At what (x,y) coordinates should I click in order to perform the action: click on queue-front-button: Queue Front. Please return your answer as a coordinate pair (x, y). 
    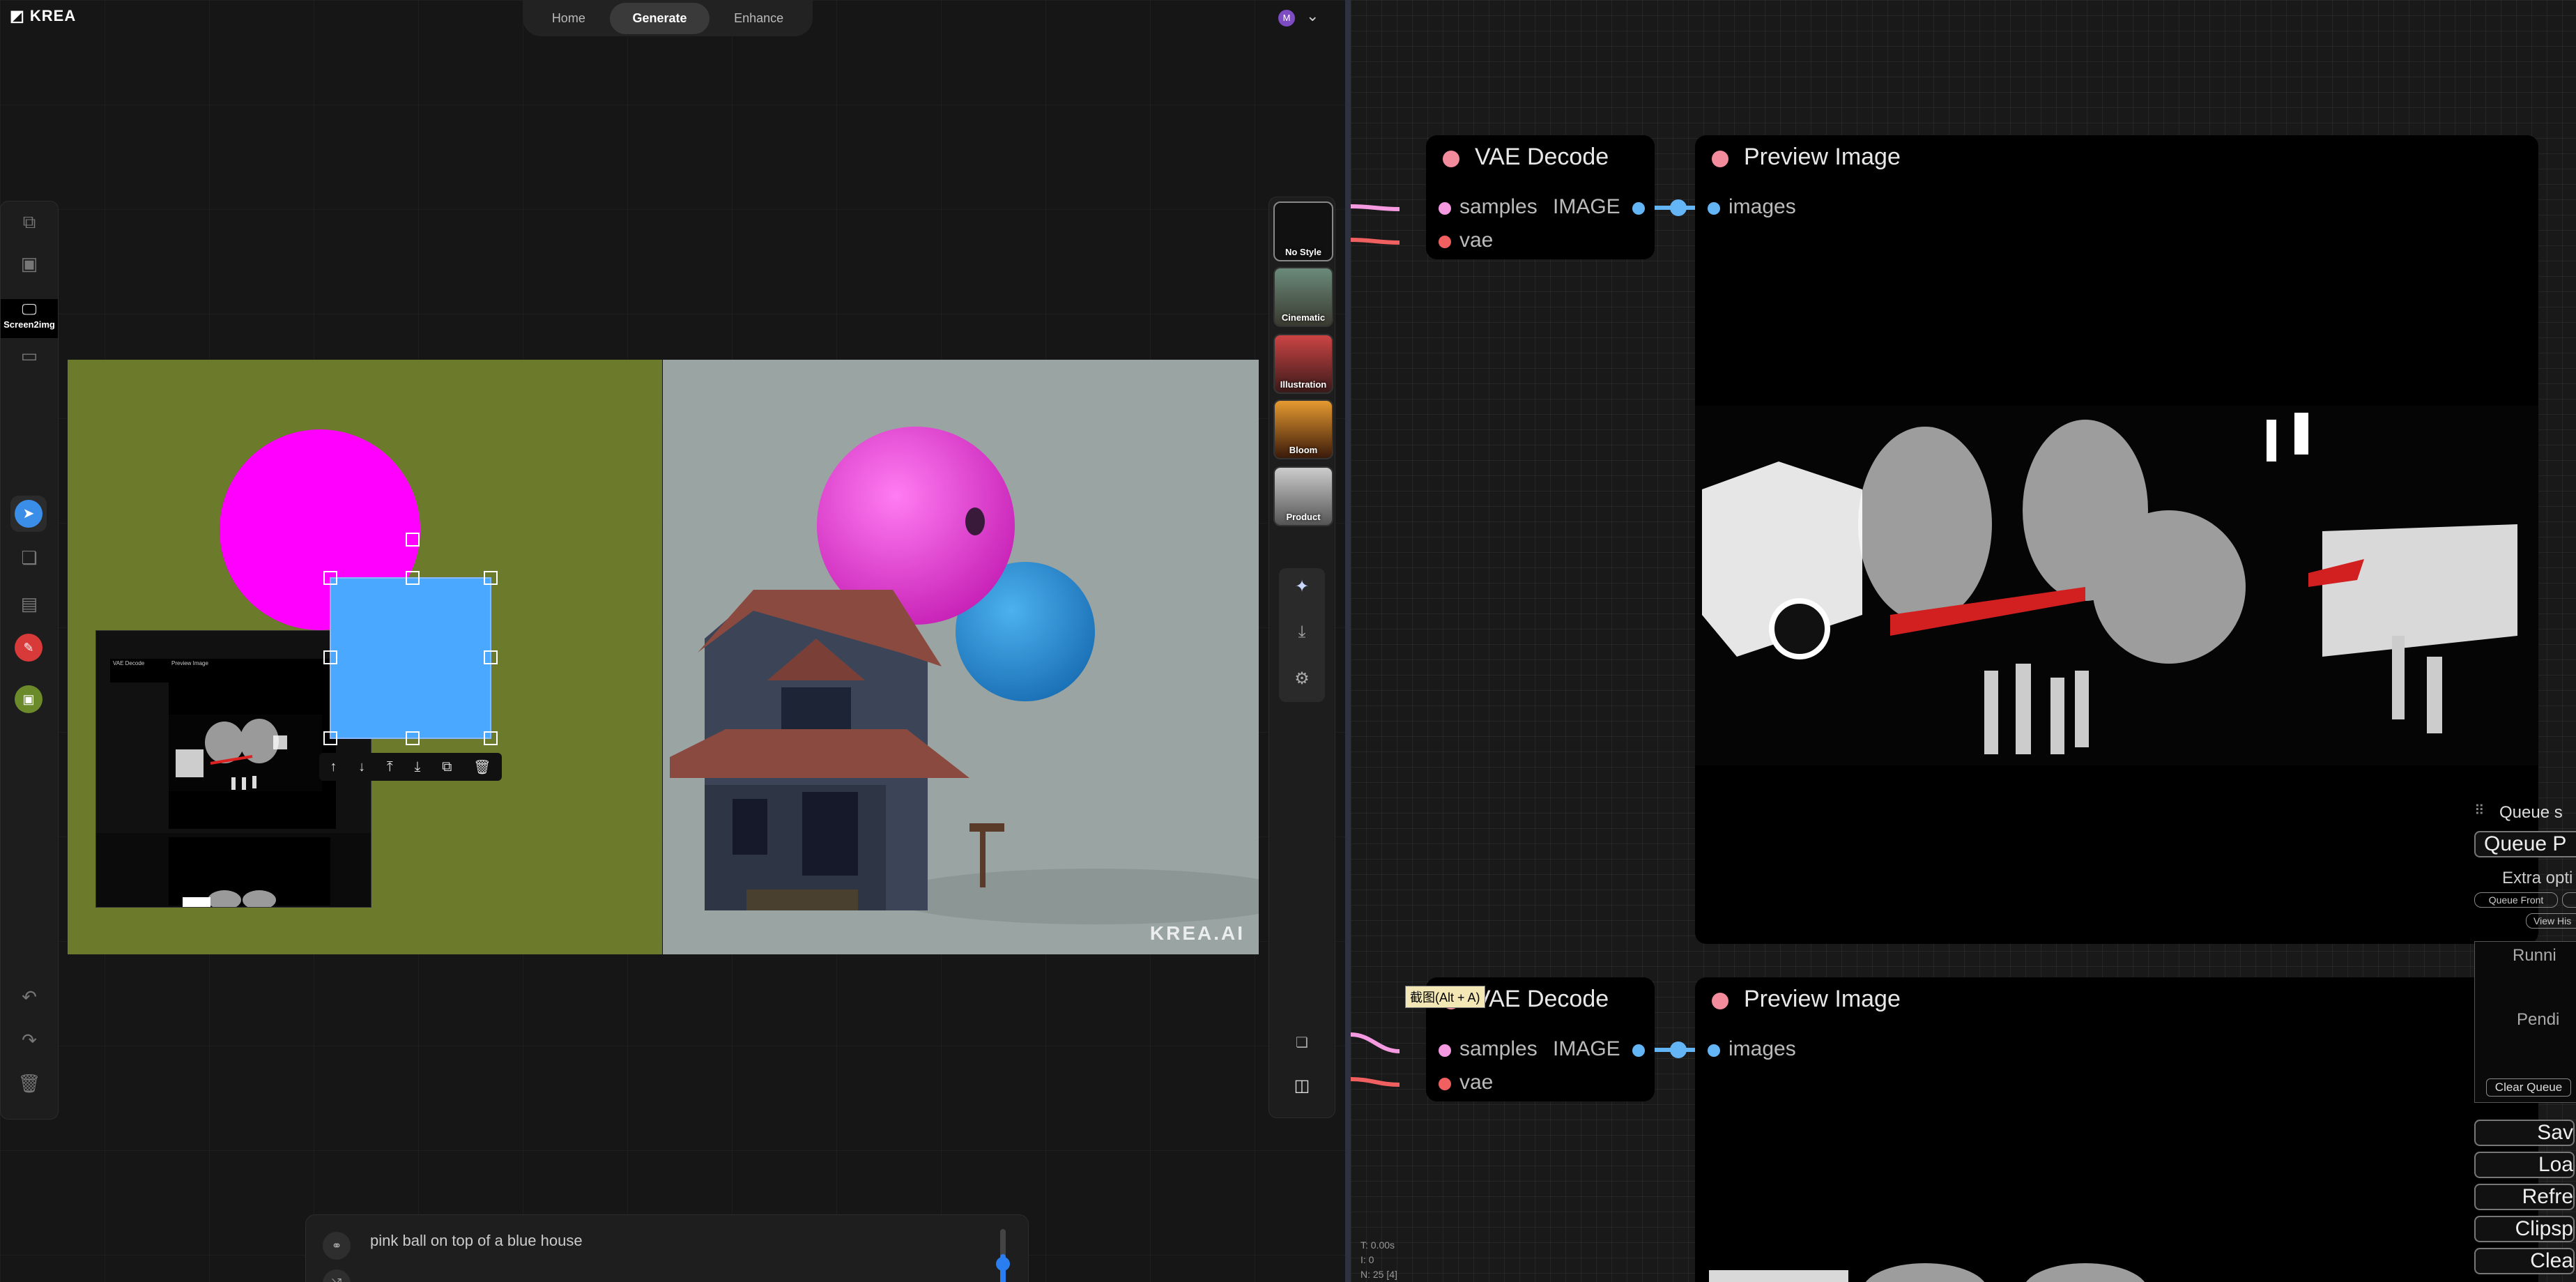
    Looking at the image, I should click on (2516, 900).